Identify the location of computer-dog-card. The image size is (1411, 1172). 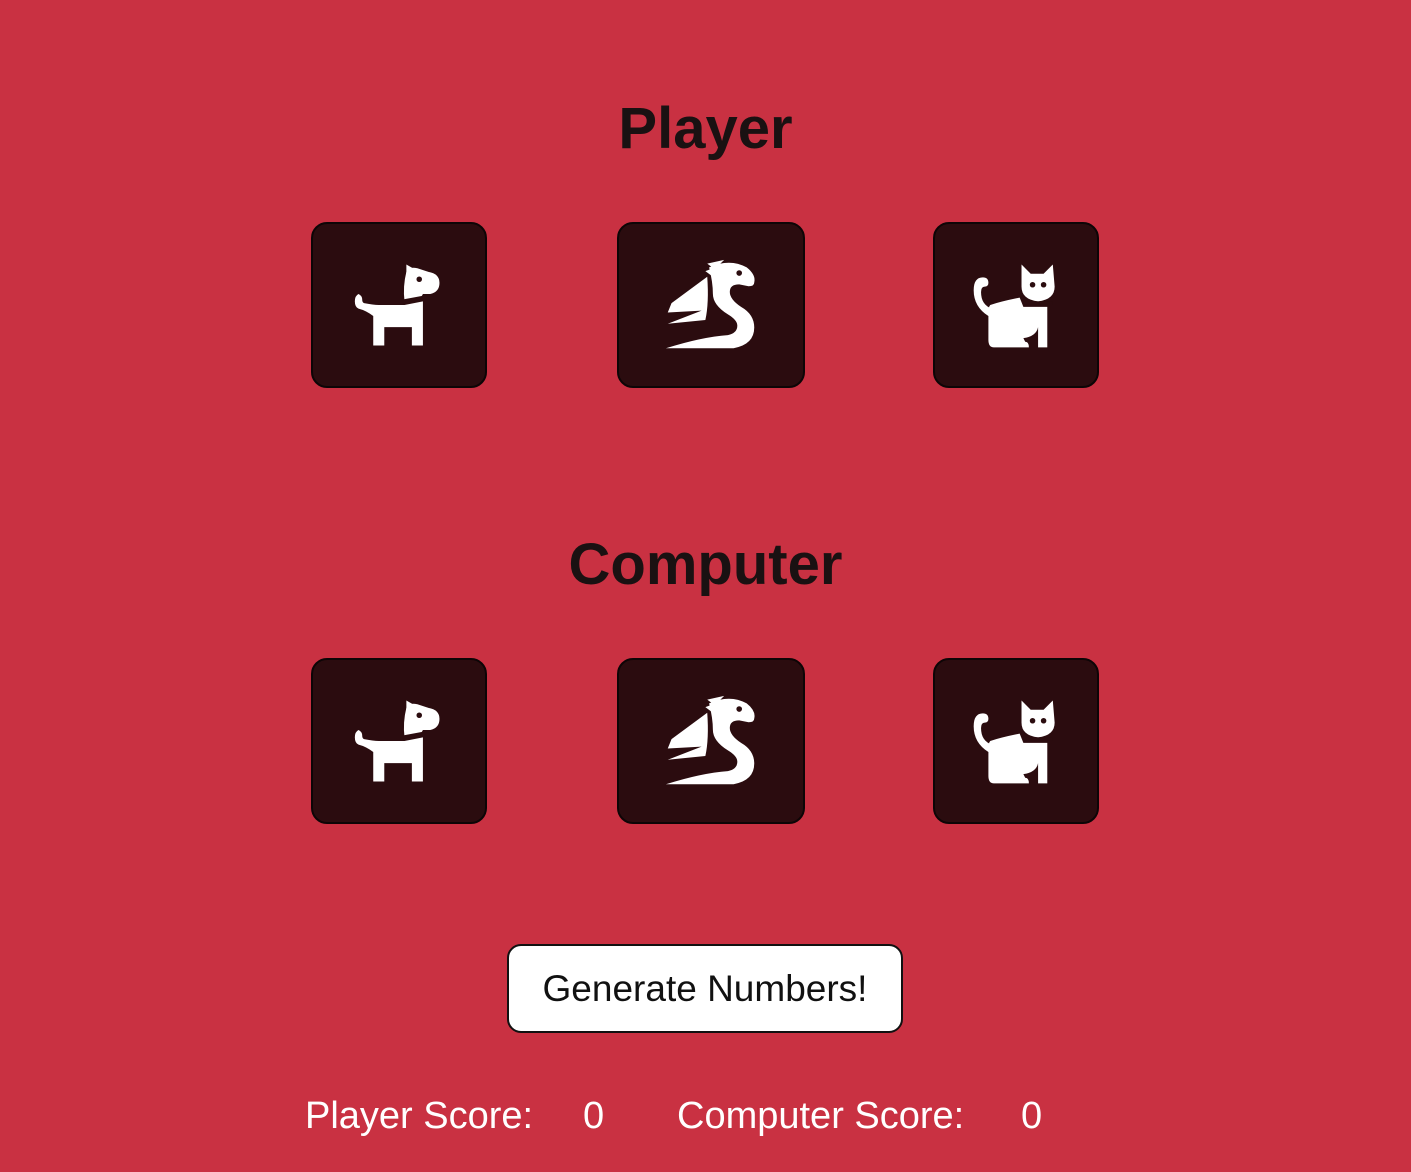
(399, 741).